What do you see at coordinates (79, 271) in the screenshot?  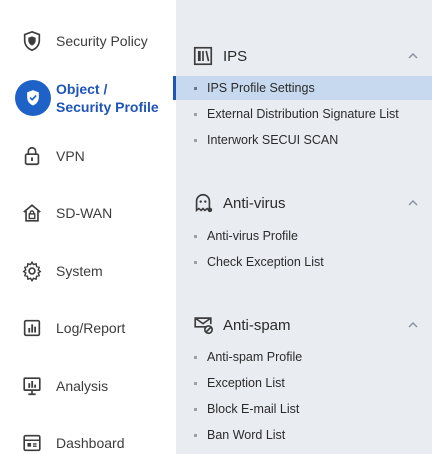 I see `nav-label: System` at bounding box center [79, 271].